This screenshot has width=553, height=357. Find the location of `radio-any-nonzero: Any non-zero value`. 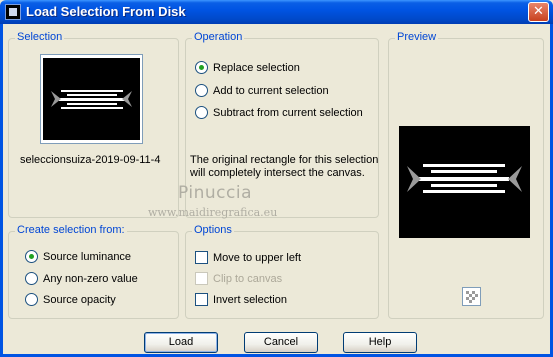

radio-any-nonzero: Any non-zero value is located at coordinates (81, 278).